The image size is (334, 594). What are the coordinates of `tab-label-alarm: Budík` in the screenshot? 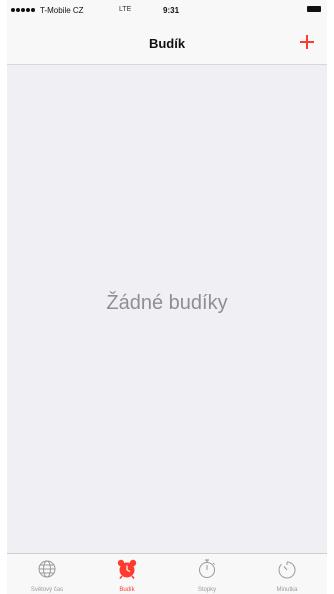 It's located at (127, 590).